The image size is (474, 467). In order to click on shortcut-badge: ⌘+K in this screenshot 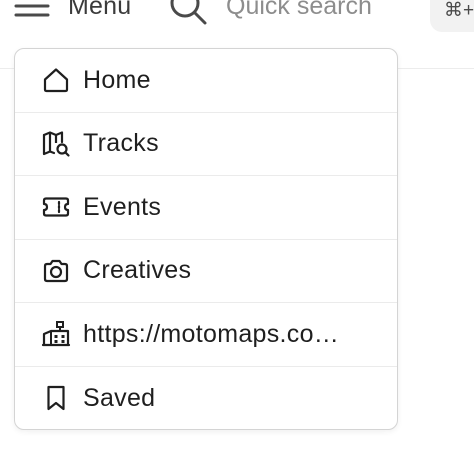, I will do `click(452, 16)`.